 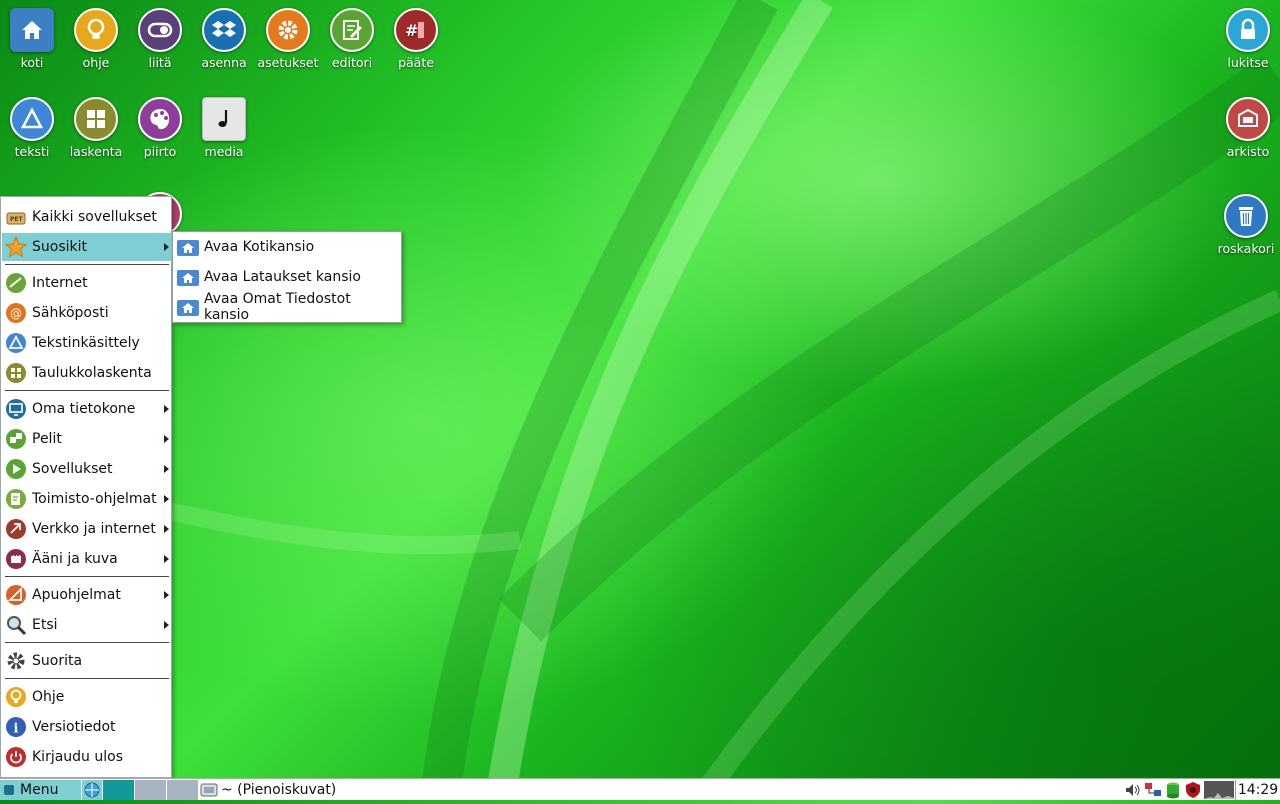 I want to click on utilities-icon, so click(x=16, y=595).